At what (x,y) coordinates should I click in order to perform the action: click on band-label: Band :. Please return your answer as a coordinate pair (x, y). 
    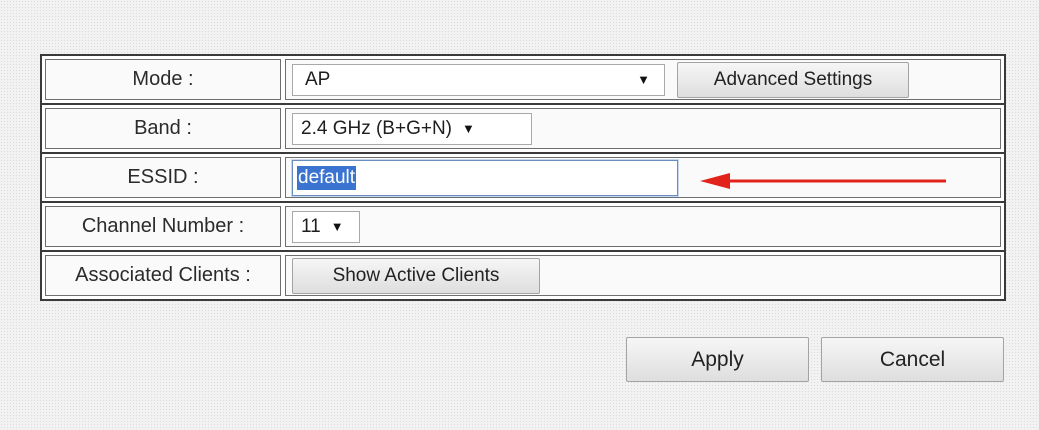
    Looking at the image, I should click on (163, 128).